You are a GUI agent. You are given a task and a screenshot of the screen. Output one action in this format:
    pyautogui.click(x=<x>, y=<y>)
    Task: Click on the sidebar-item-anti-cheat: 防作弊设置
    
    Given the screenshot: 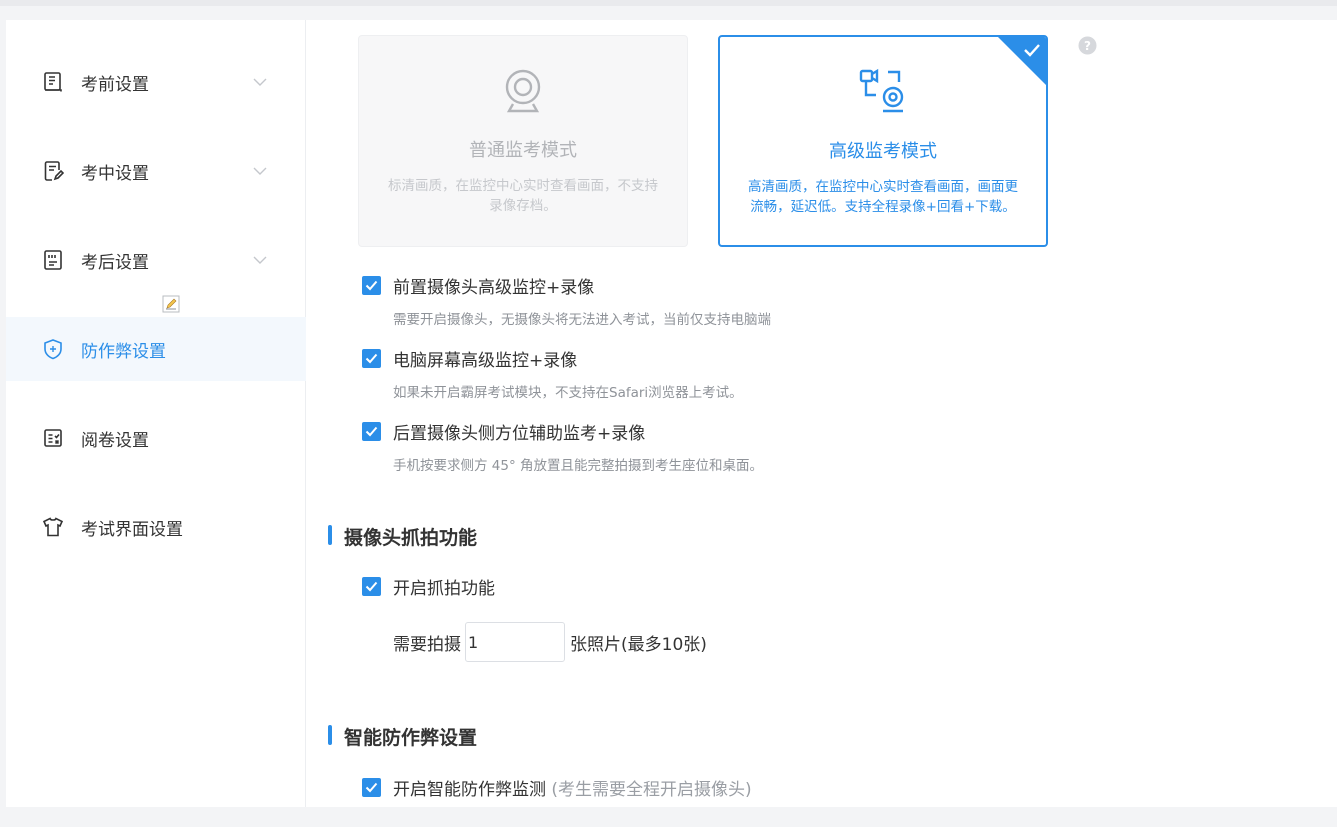 What is the action you would take?
    pyautogui.click(x=156, y=349)
    